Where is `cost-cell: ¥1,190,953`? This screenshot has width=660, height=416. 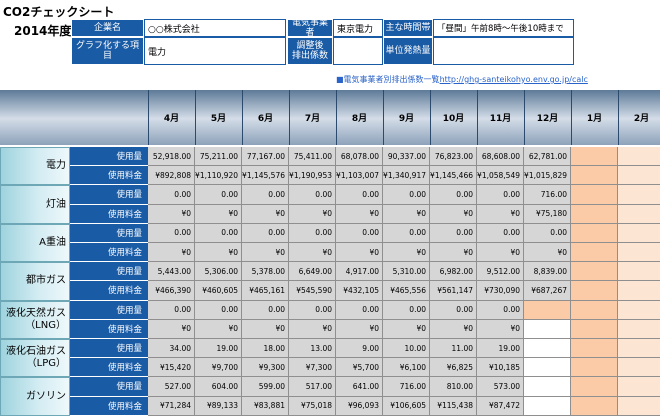
cost-cell: ¥1,190,953 is located at coordinates (312, 176).